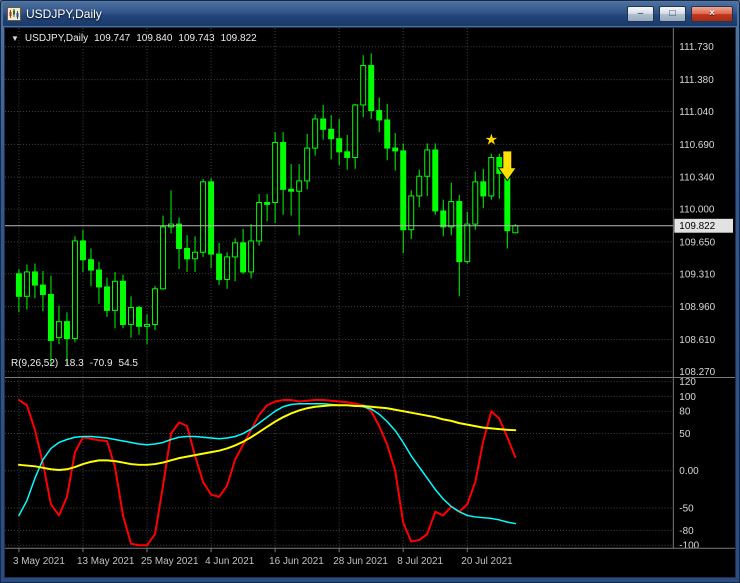  What do you see at coordinates (420, 561) in the screenshot?
I see `svg-text: 8 Jul 2021` at bounding box center [420, 561].